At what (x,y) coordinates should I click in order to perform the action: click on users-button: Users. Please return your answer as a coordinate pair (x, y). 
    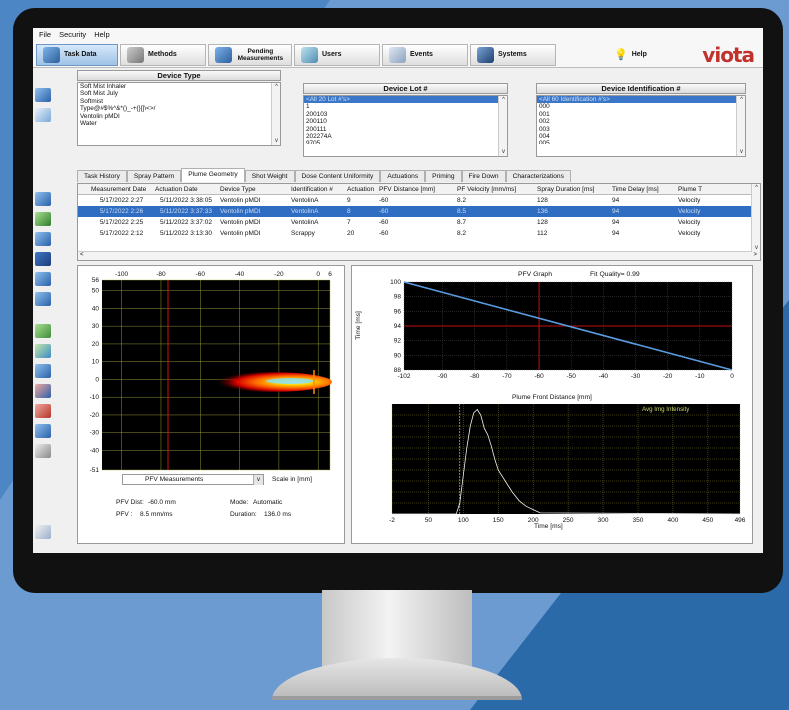
    Looking at the image, I should click on (337, 54).